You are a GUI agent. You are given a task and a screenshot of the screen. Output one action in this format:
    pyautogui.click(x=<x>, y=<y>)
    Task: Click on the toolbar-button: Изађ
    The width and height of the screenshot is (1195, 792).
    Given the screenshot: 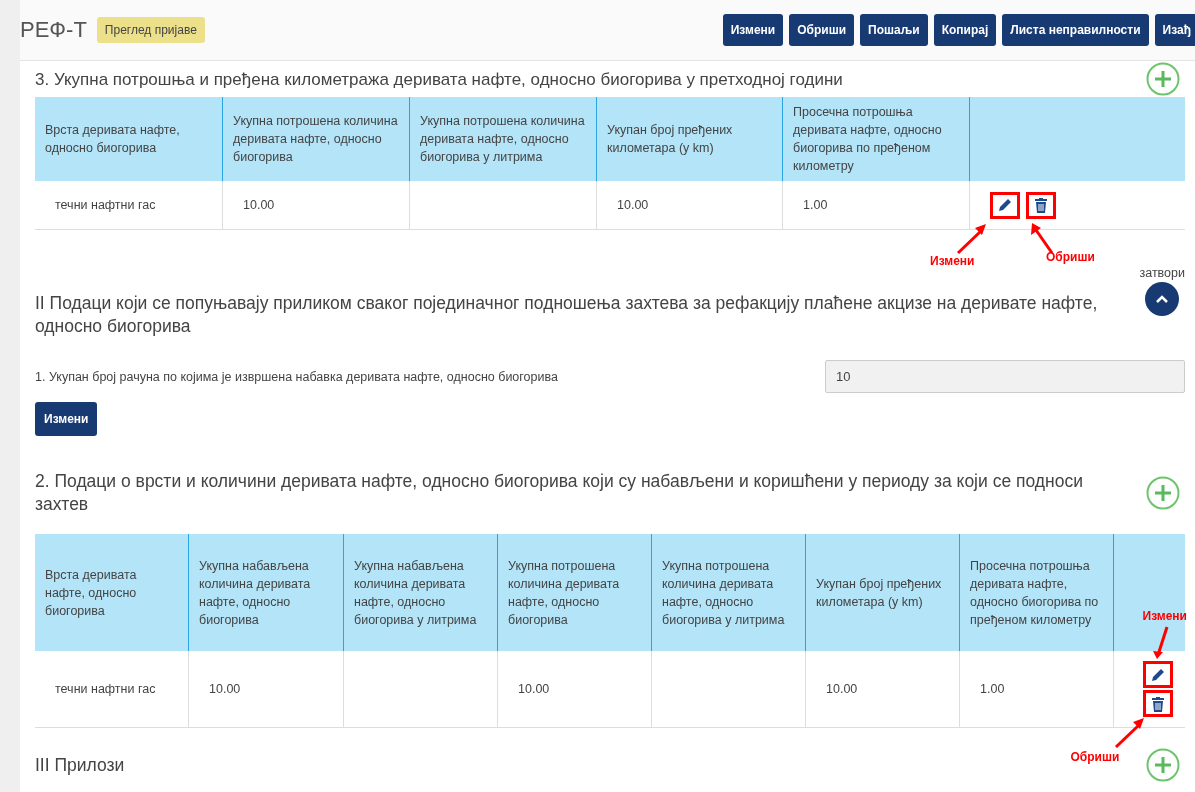 What is the action you would take?
    pyautogui.click(x=1174, y=30)
    